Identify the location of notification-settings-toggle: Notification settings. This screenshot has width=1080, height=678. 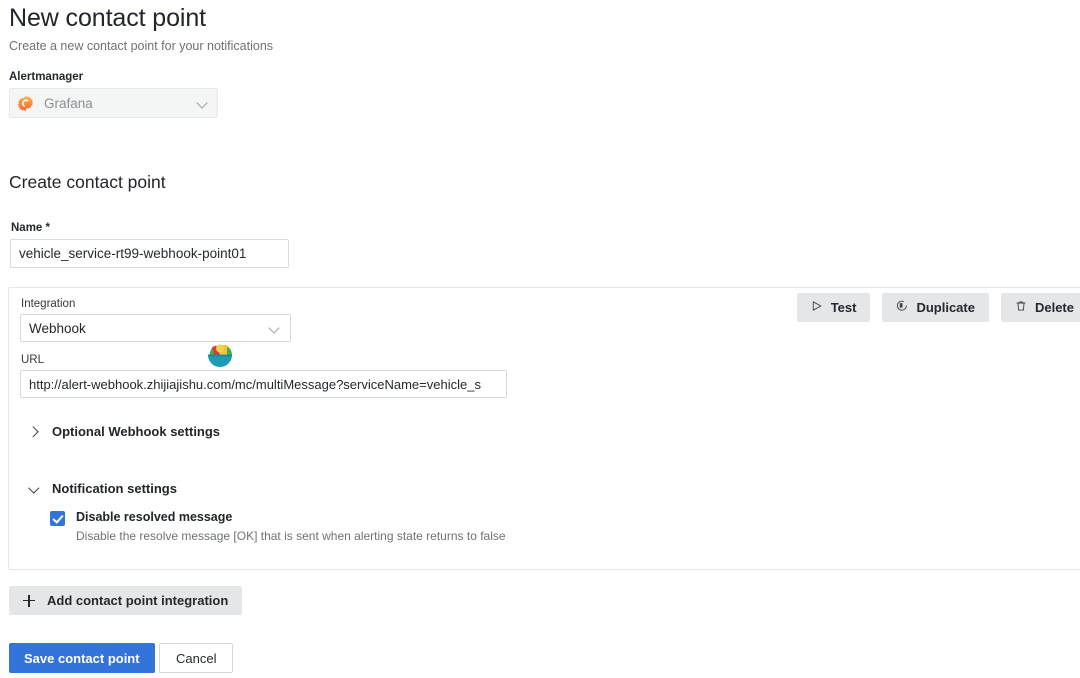
(103, 488).